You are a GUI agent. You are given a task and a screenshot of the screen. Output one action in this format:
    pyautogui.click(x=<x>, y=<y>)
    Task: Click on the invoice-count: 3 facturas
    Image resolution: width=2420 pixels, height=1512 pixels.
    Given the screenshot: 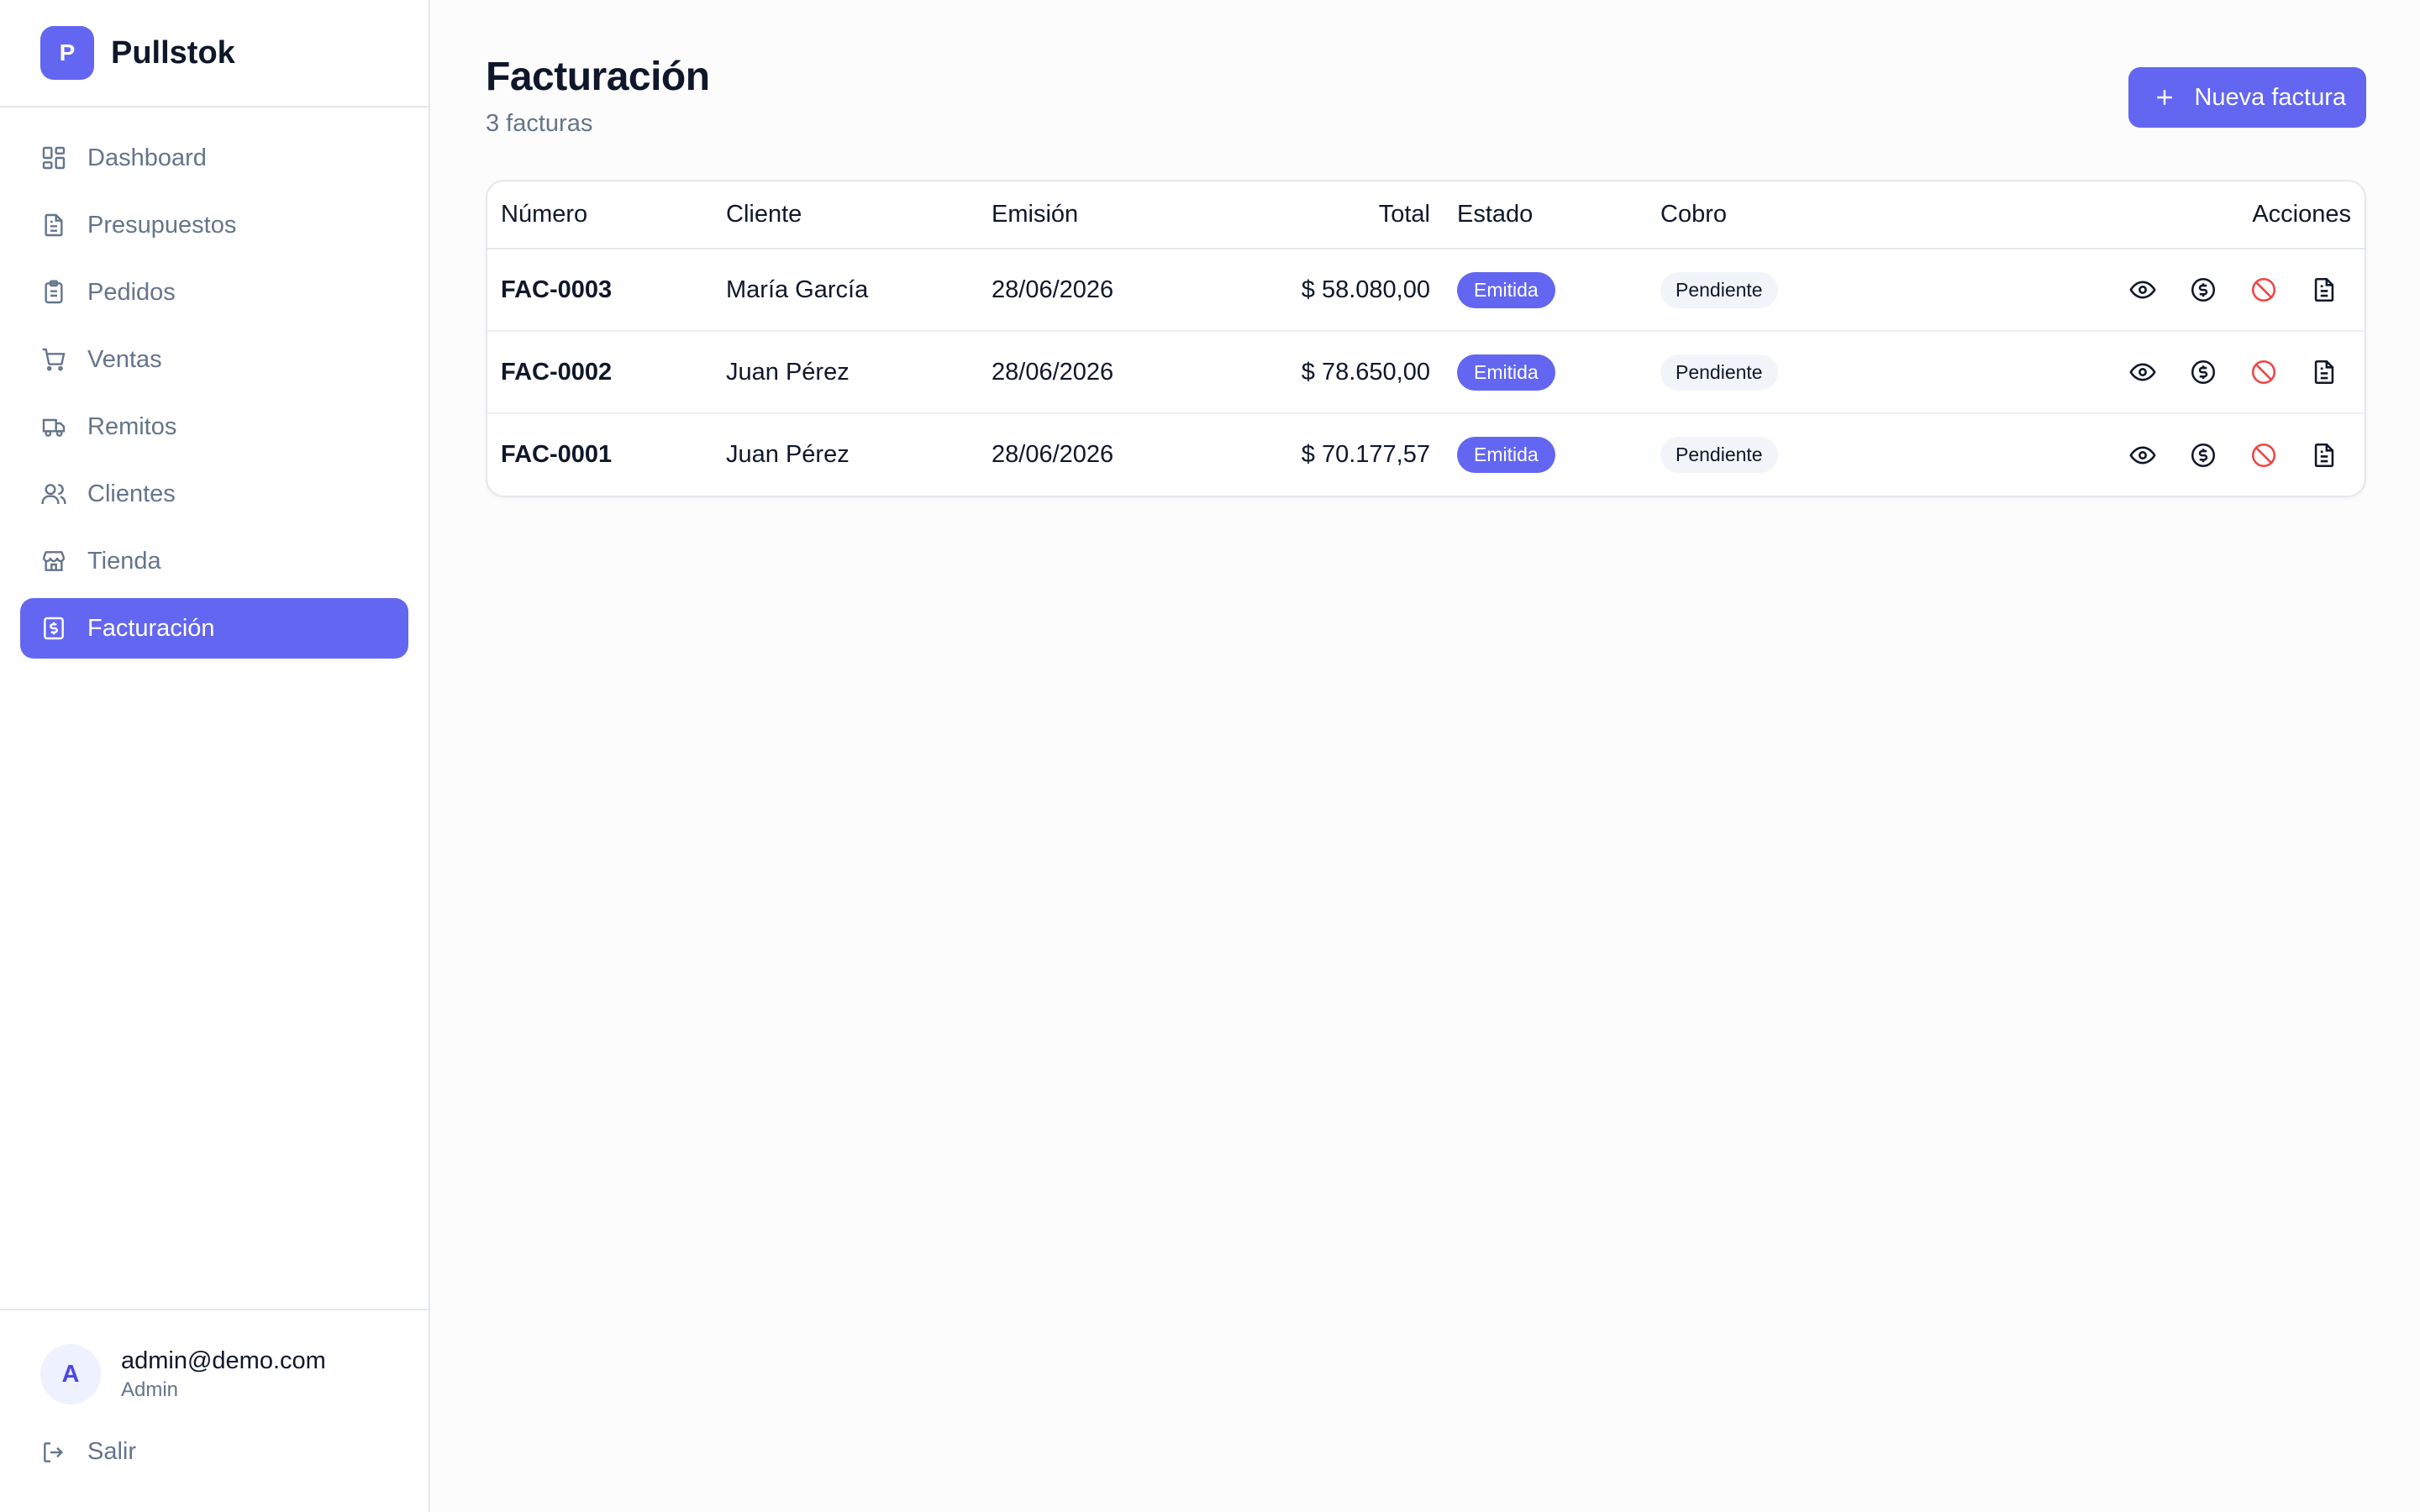 What is the action you would take?
    pyautogui.click(x=539, y=123)
    